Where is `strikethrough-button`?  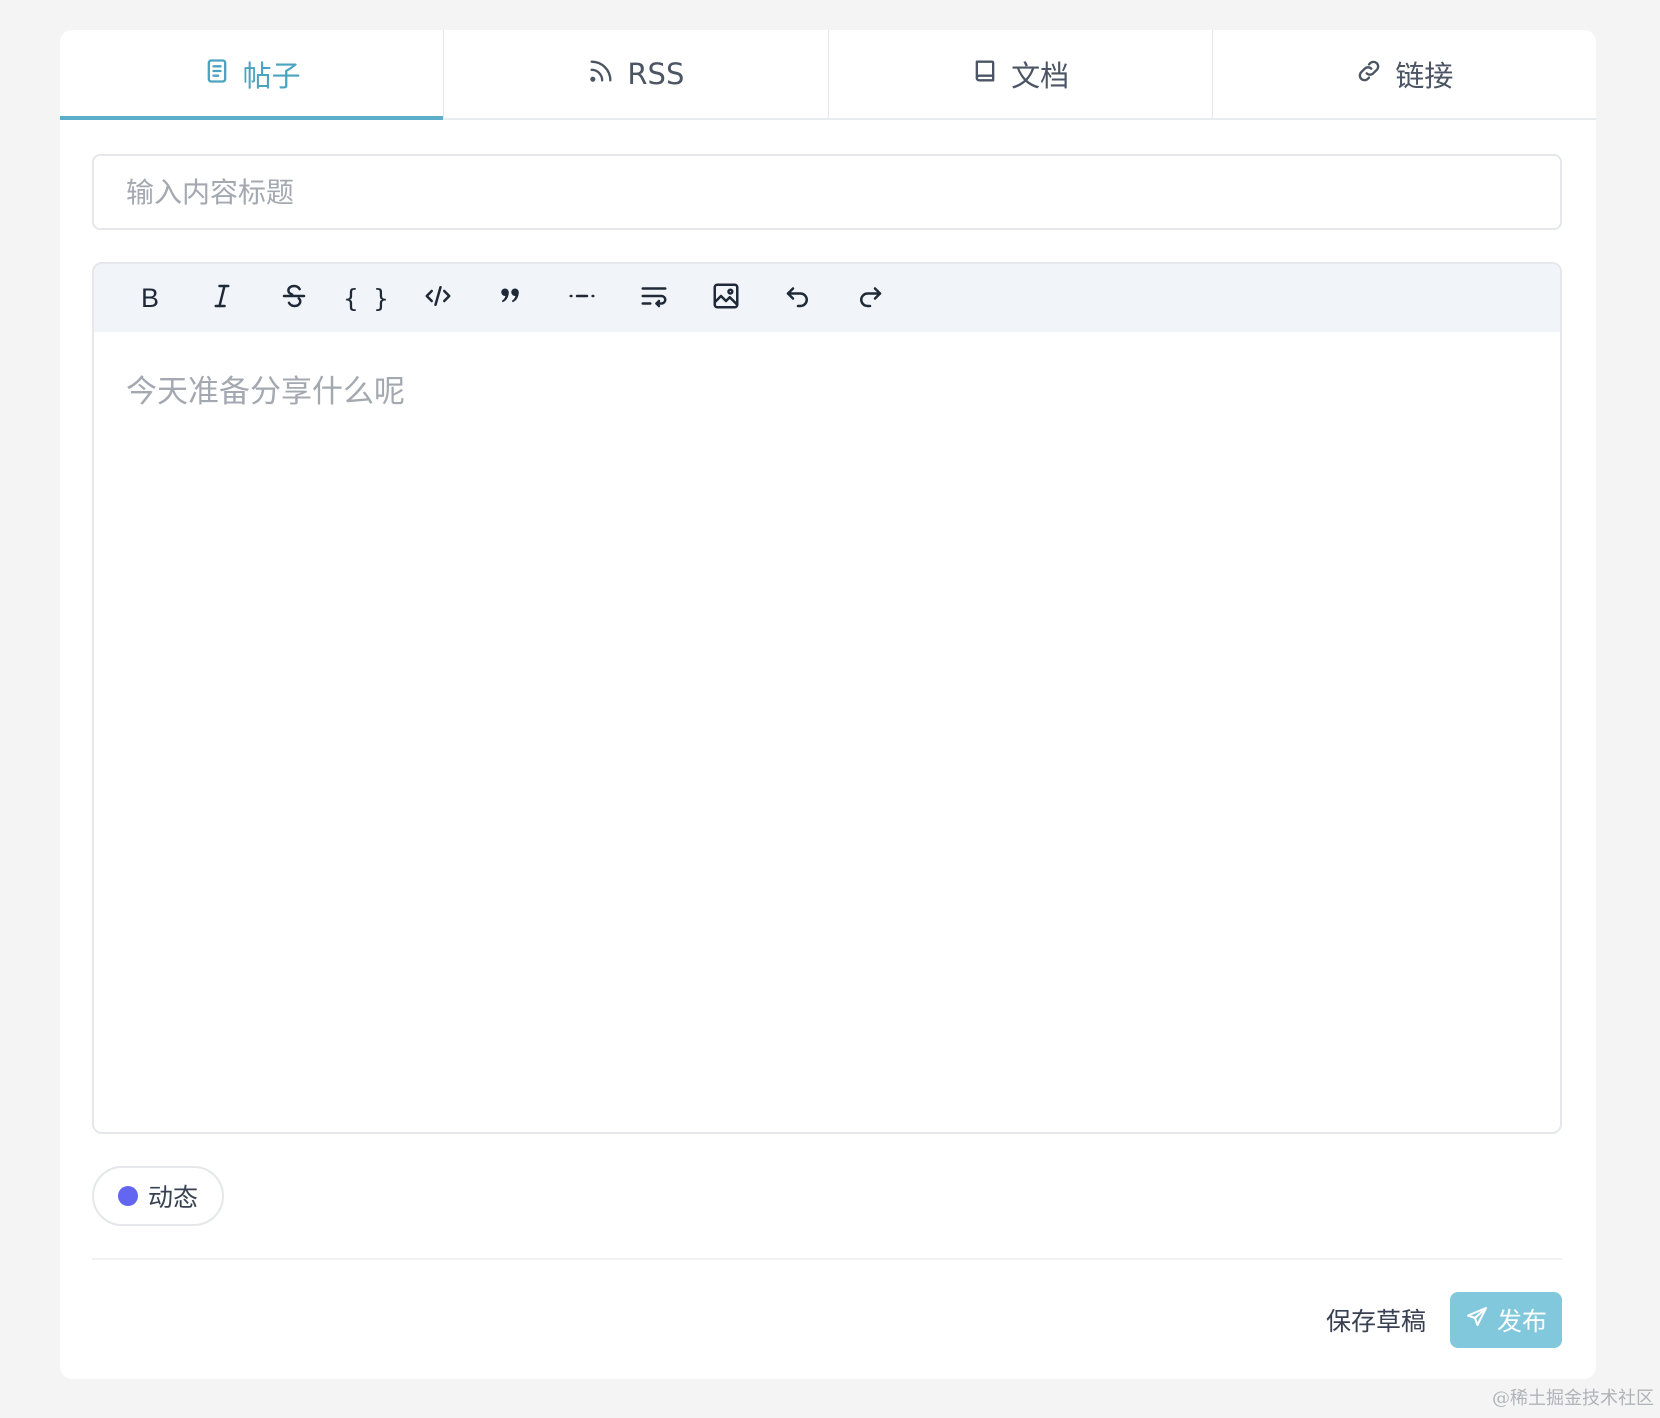
strikethrough-button is located at coordinates (294, 298).